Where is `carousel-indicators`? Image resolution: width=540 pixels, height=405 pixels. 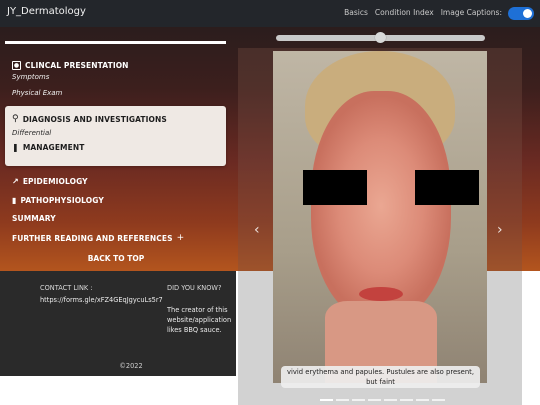 carousel-indicators is located at coordinates (382, 400).